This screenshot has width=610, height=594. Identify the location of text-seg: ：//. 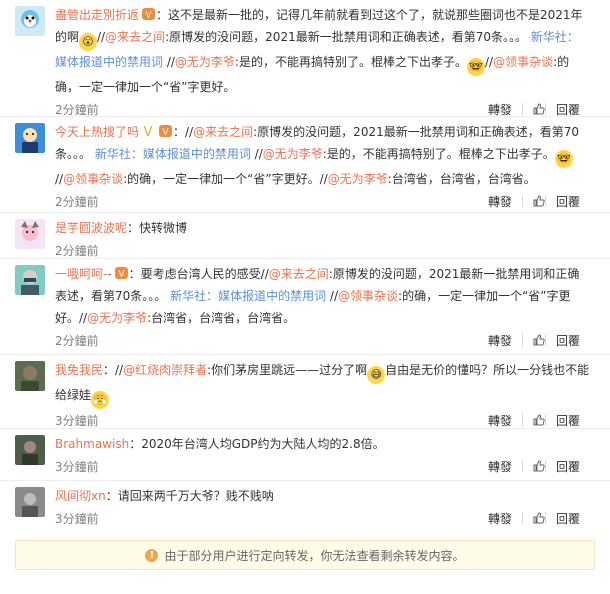
(113, 370).